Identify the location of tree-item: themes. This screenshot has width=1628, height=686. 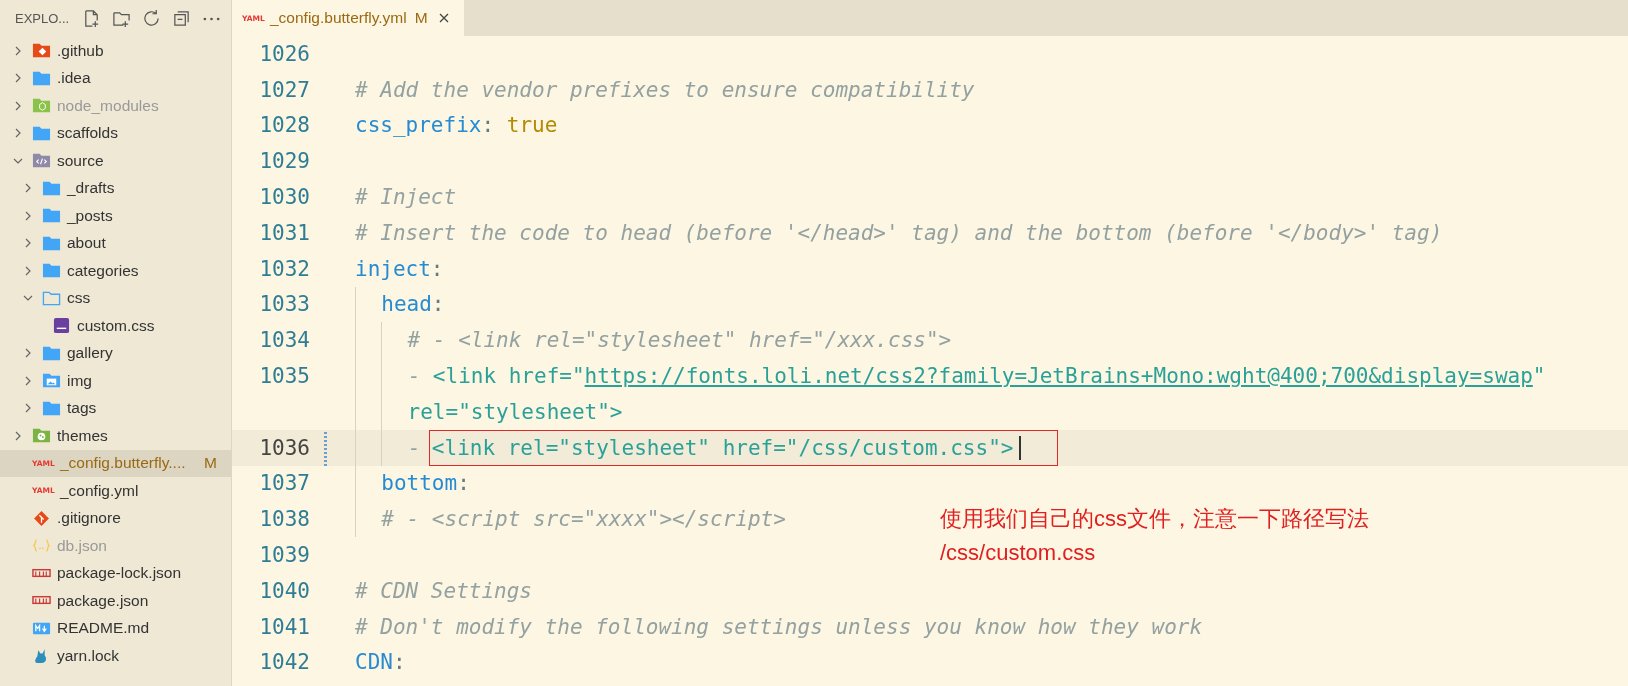
(115, 436).